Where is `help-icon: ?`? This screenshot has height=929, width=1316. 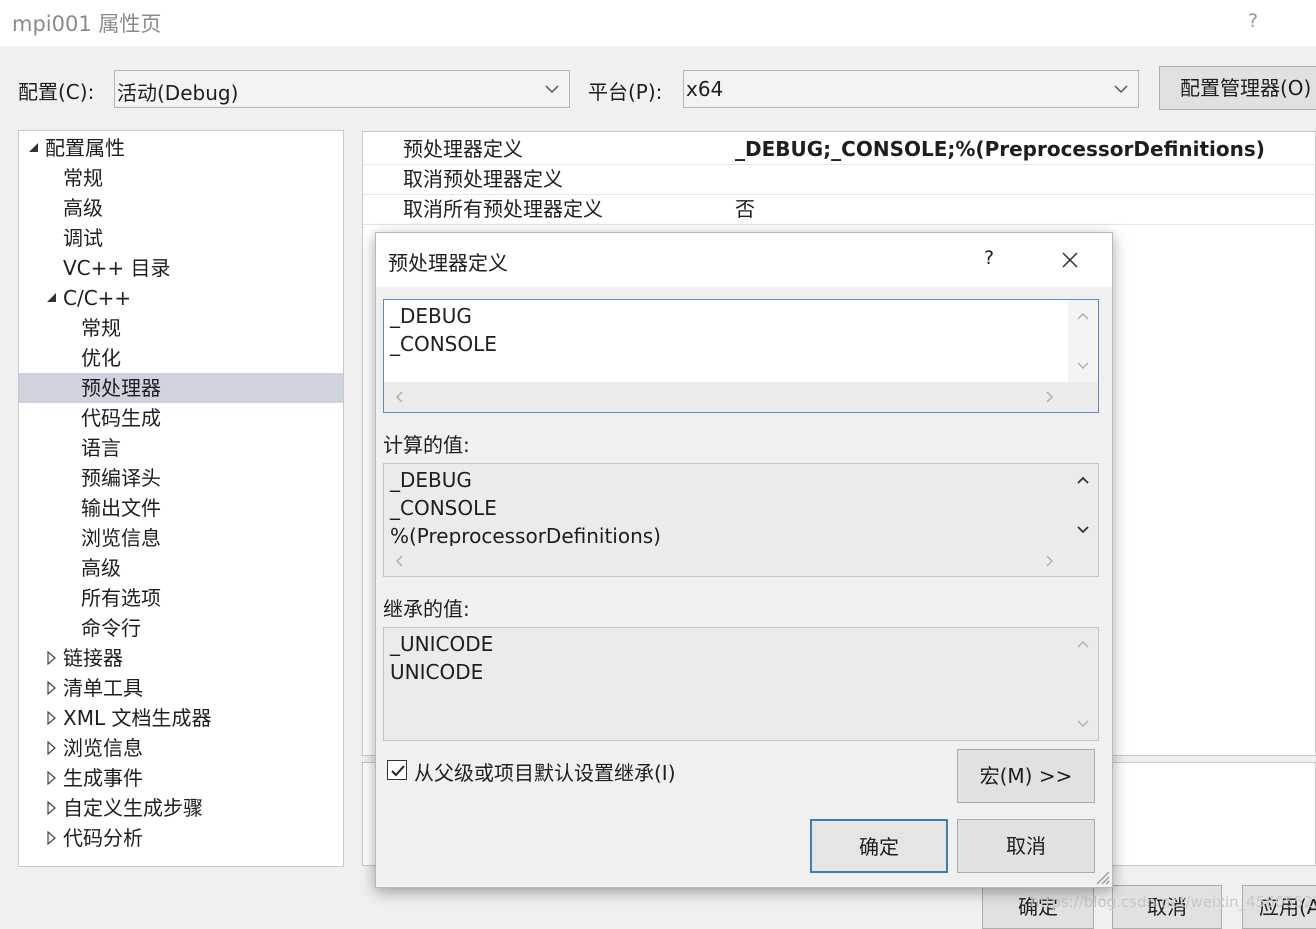
help-icon: ? is located at coordinates (1253, 21).